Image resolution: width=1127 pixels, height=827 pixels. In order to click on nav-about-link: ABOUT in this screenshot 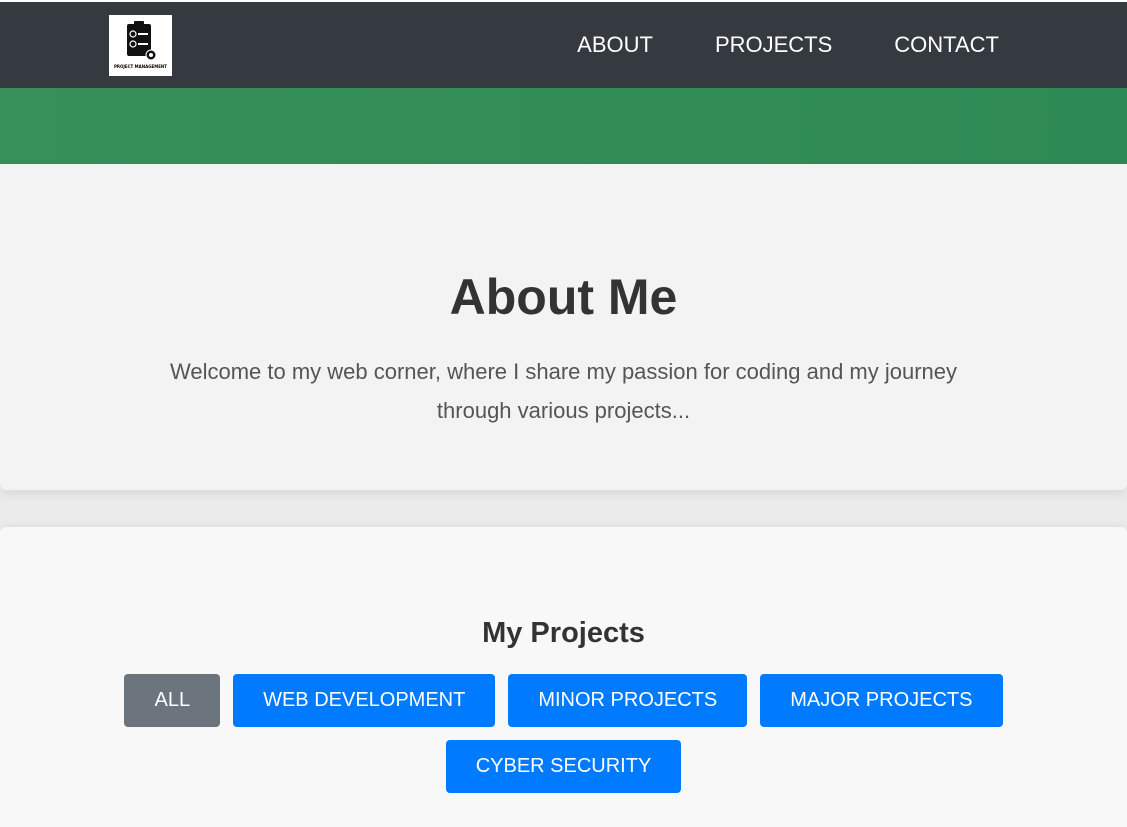, I will do `click(615, 45)`.